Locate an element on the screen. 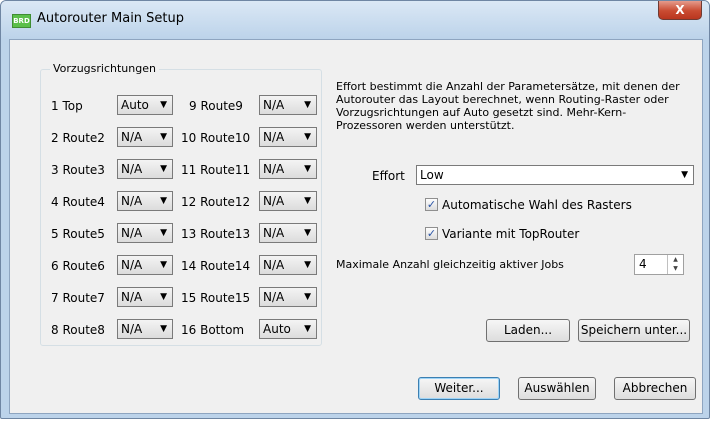 This screenshot has width=712, height=421. close-button: X is located at coordinates (680, 10).